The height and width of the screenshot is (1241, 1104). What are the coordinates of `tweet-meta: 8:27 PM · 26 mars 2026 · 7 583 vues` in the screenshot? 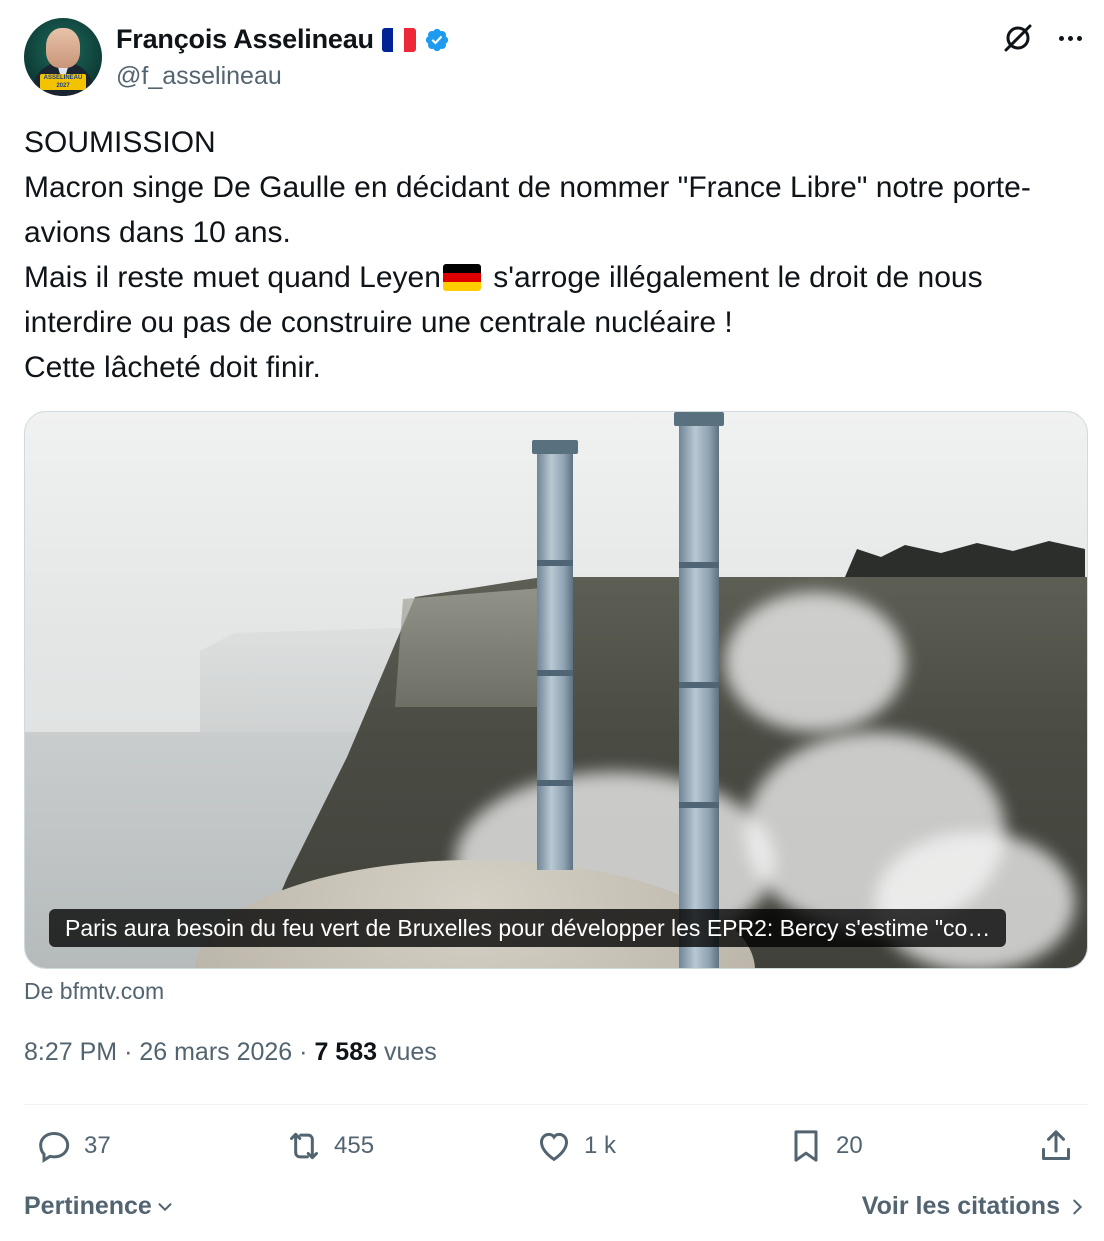 It's located at (230, 1052).